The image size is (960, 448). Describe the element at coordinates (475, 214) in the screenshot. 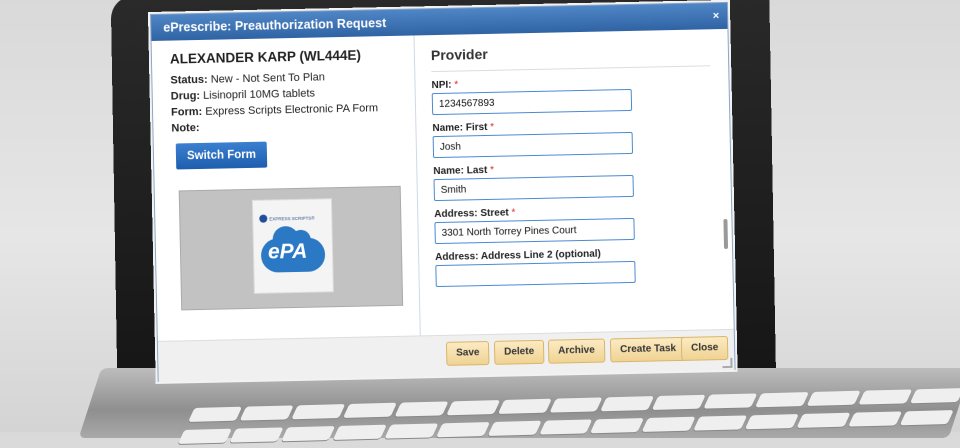

I see `street-label: Address: Street *` at that location.